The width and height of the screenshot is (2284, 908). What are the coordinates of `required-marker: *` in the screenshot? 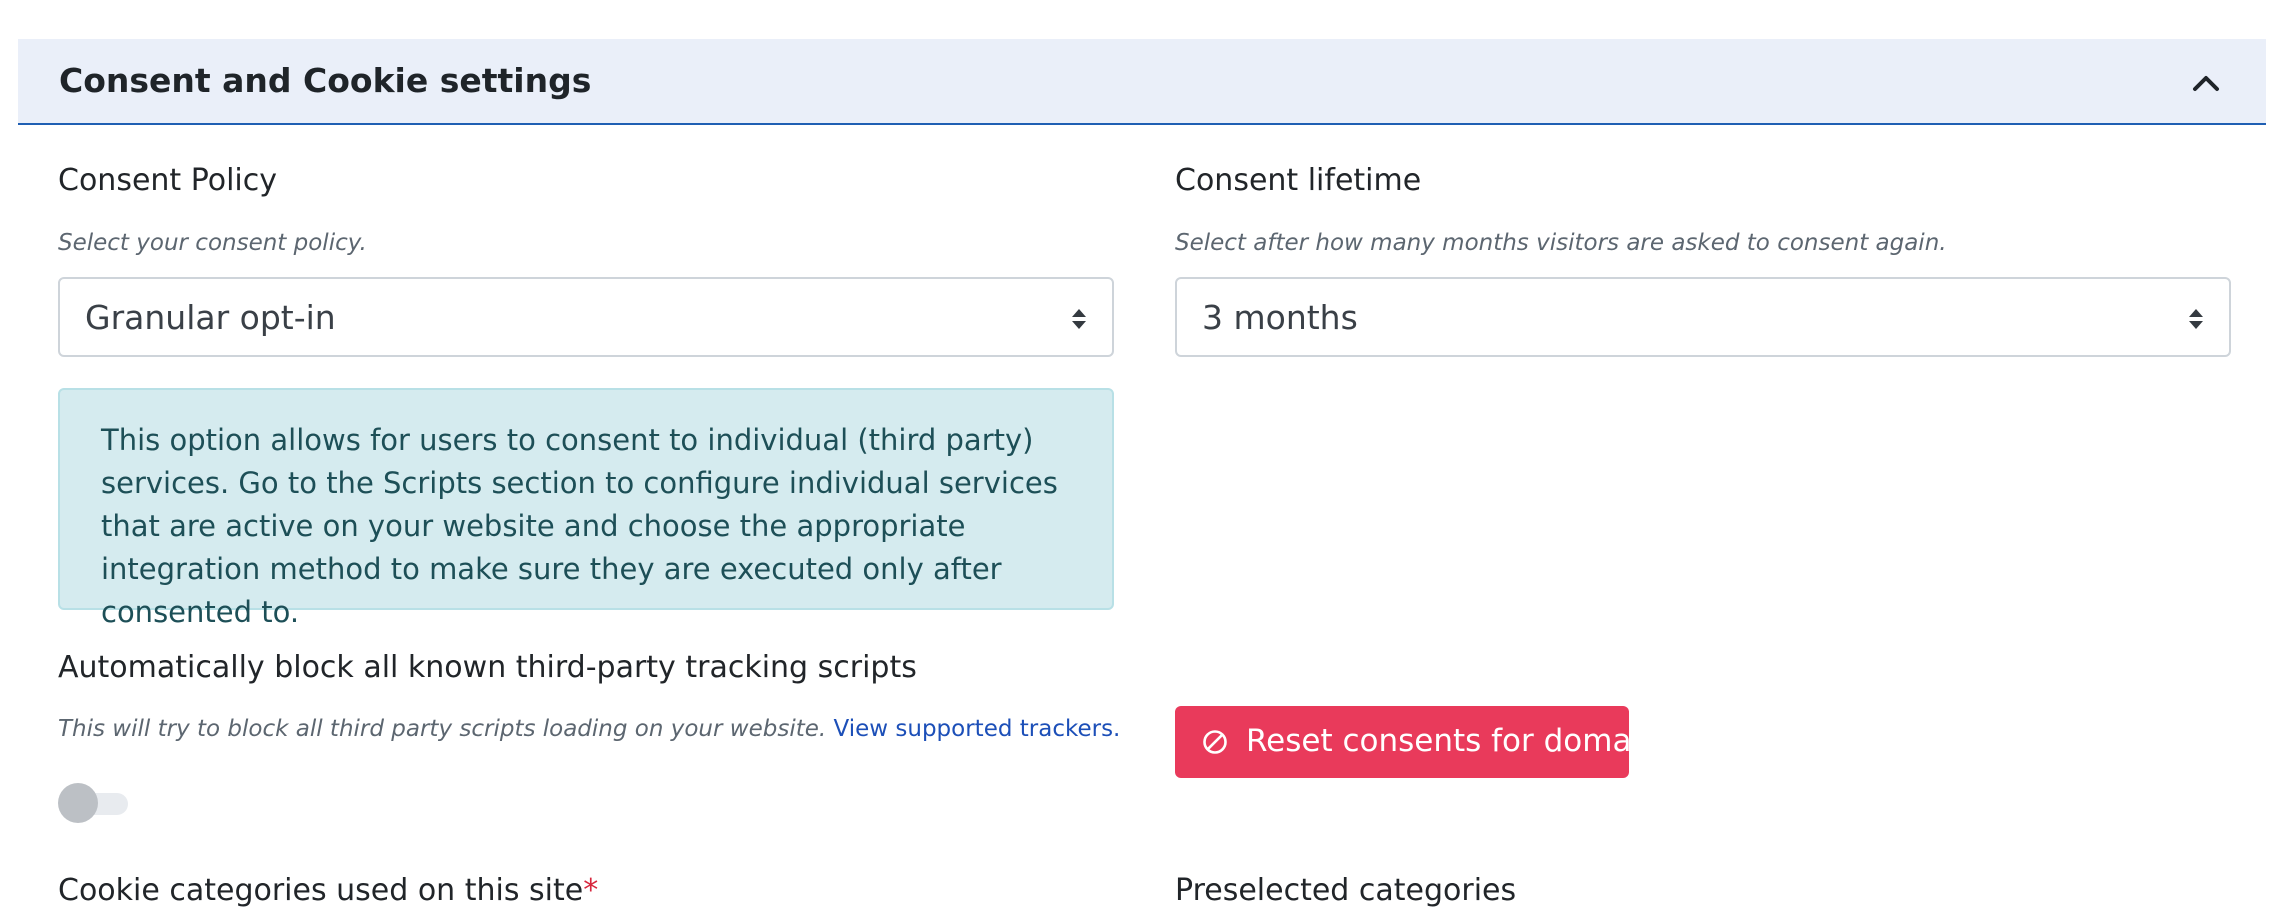 It's located at (591, 890).